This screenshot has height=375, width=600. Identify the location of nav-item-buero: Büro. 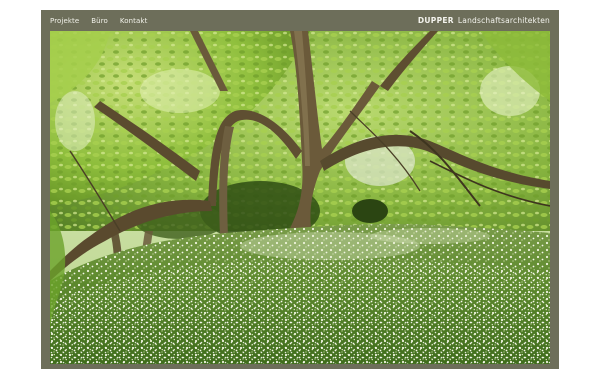
(99, 21).